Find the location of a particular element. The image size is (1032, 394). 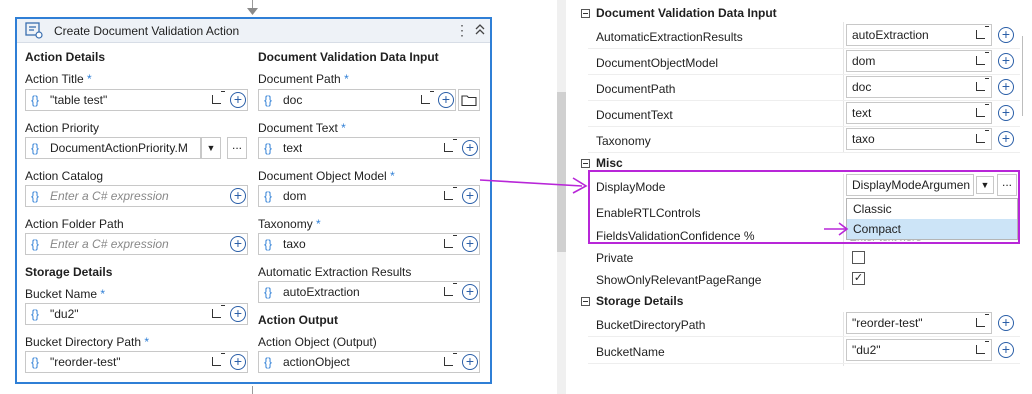

flow-arrow-icon is located at coordinates (252, 11).